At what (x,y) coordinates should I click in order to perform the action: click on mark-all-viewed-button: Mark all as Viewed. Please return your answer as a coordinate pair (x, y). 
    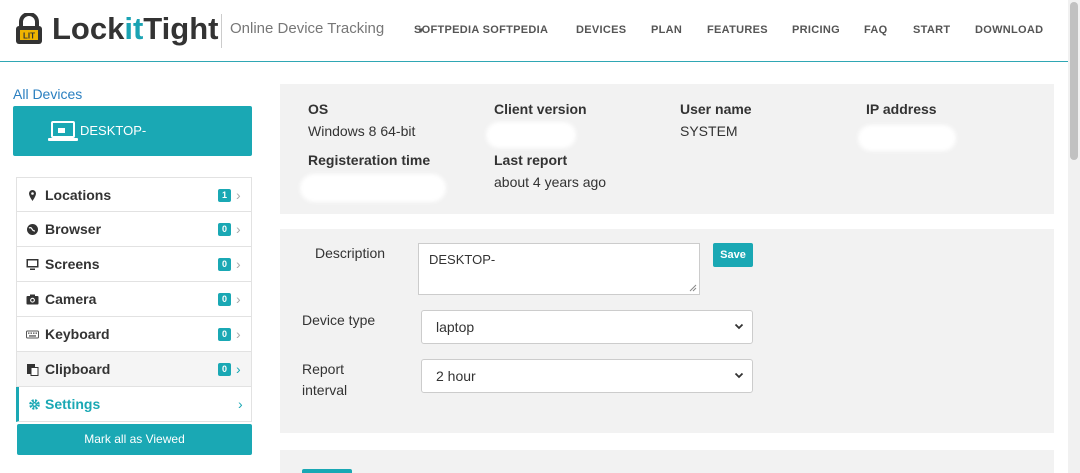
    Looking at the image, I should click on (134, 439).